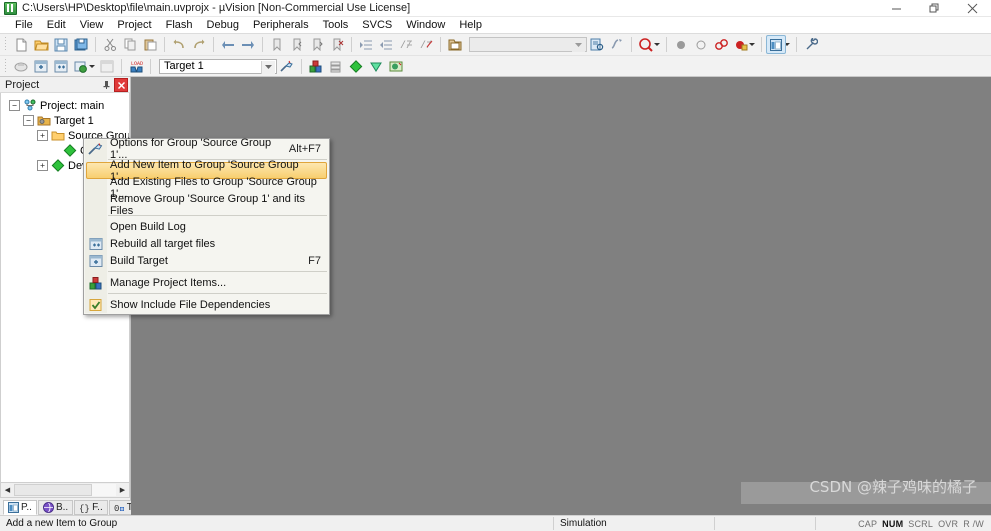 The width and height of the screenshot is (991, 531). I want to click on menu-item-accel: F7, so click(314, 260).